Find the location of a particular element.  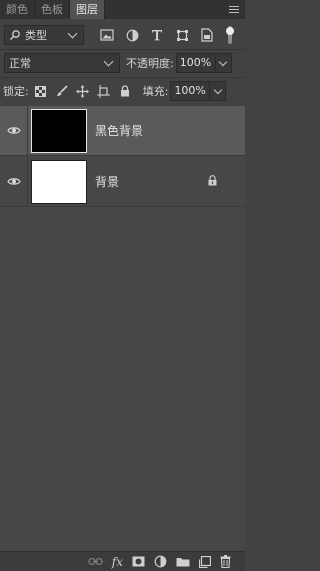

adjustment-filter-icon is located at coordinates (132, 35).